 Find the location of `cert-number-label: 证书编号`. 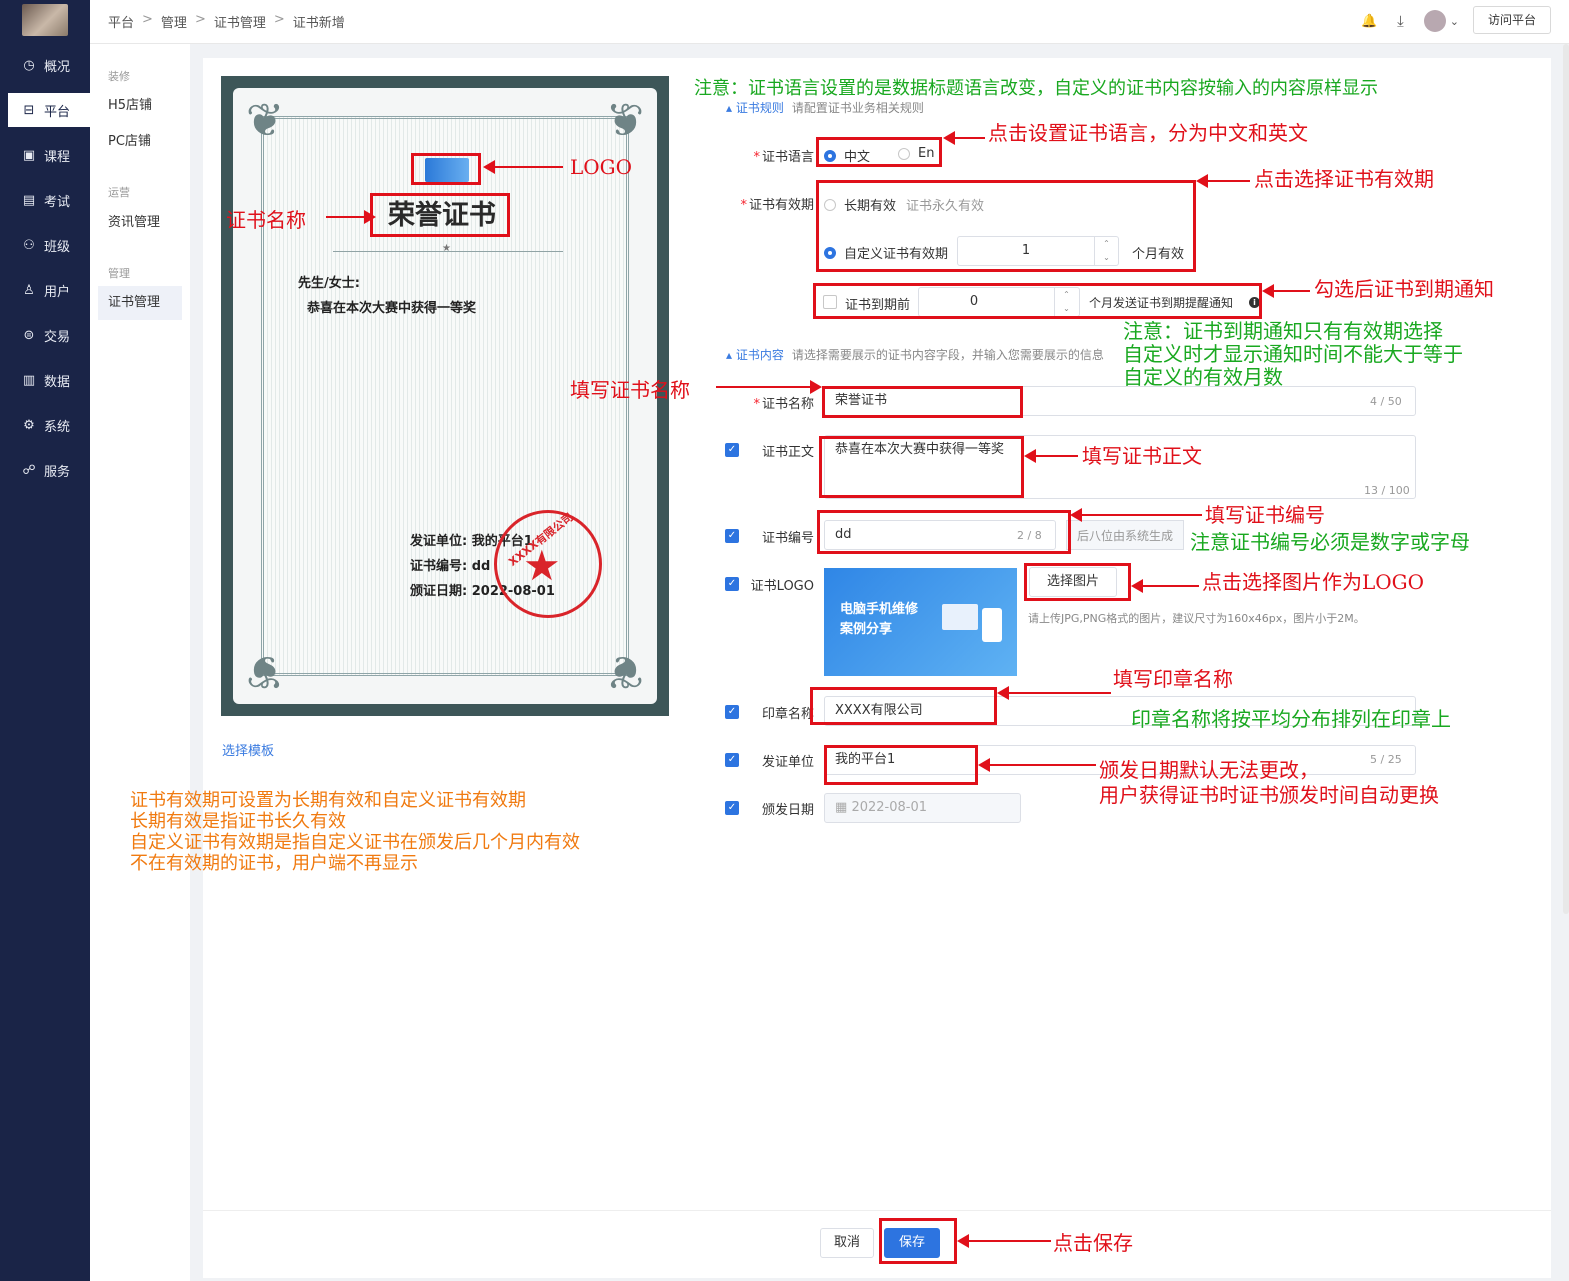

cert-number-label: 证书编号 is located at coordinates (787, 538).